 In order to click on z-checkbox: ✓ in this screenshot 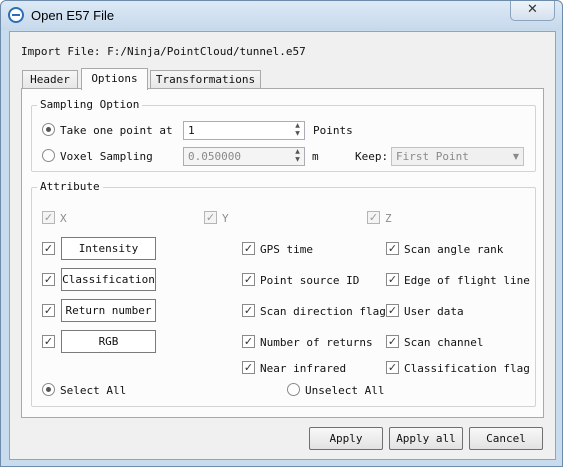, I will do `click(373, 217)`.